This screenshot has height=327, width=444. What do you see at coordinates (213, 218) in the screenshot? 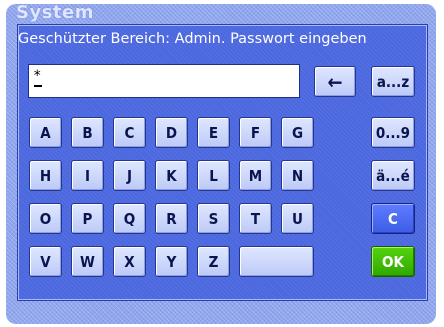
I see `key-s: S` at bounding box center [213, 218].